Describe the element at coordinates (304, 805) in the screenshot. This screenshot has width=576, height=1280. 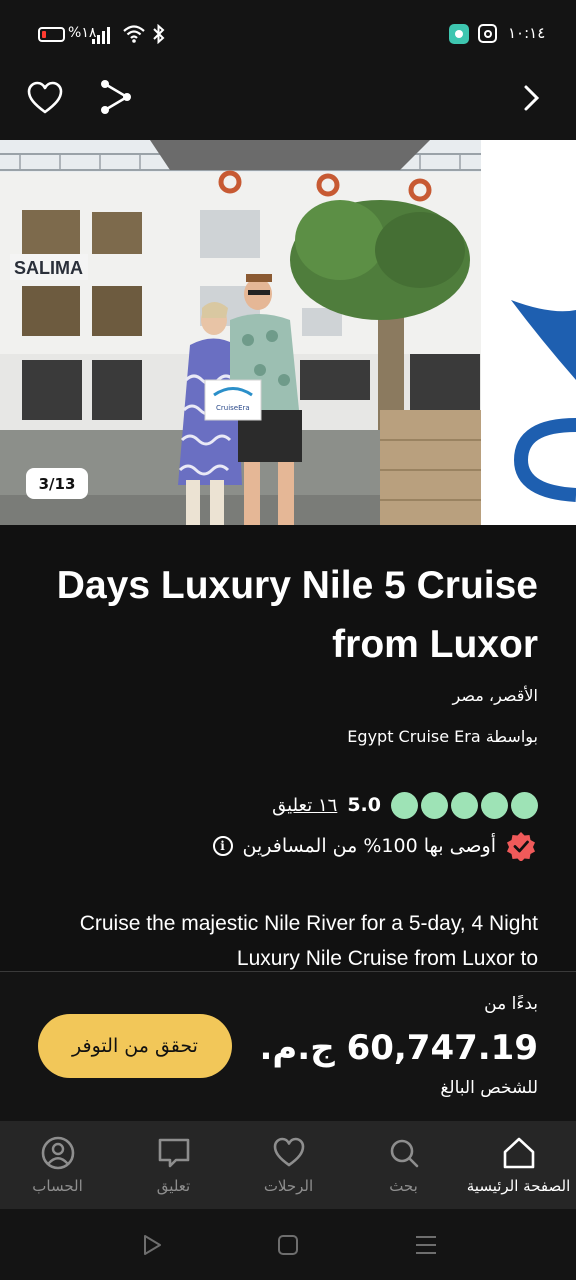
I see `review-count-link: ١٦ تعليق` at that location.